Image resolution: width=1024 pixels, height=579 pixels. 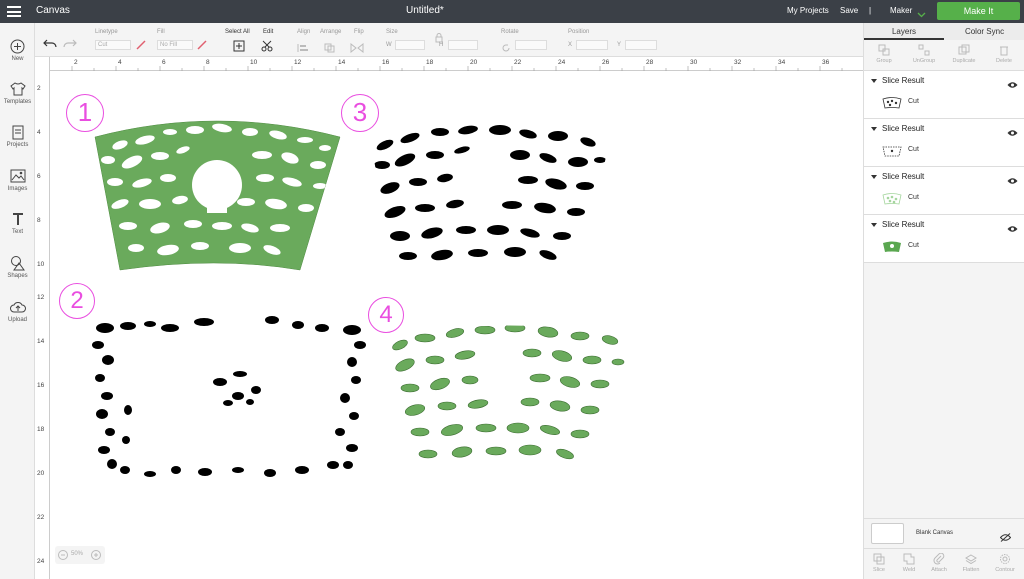 I want to click on sidebar-item-upload: Upload, so click(x=17, y=311).